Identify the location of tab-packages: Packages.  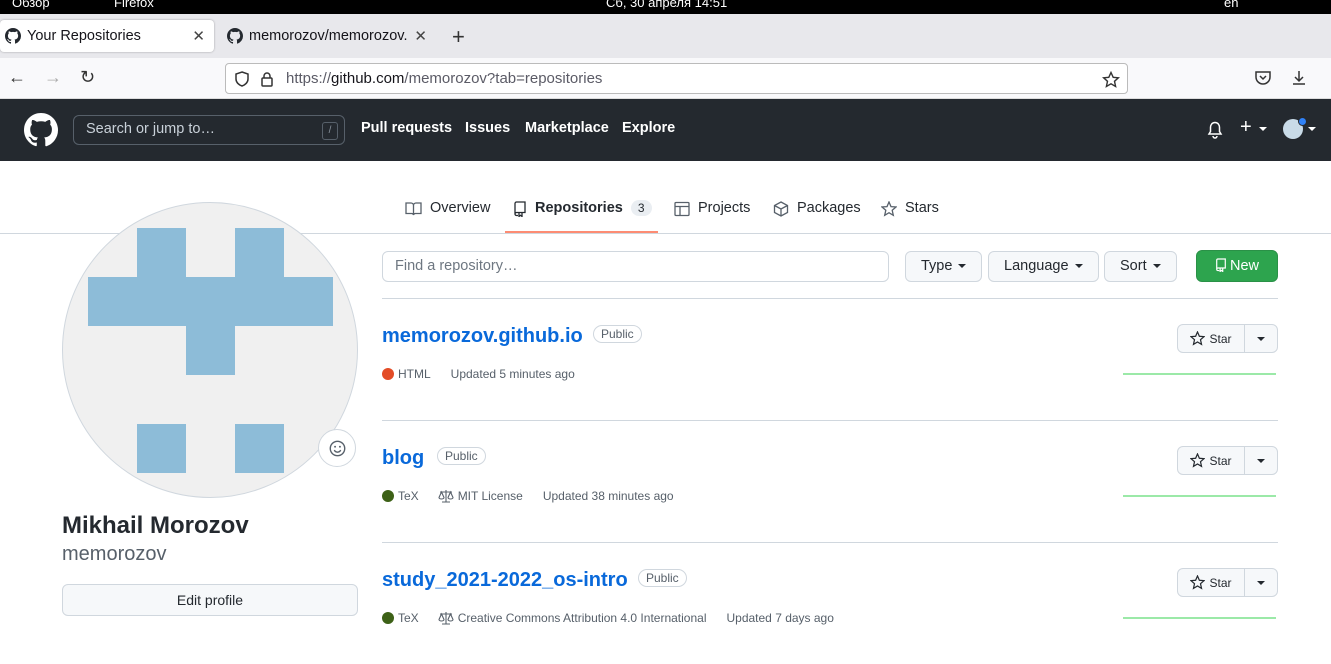
(817, 207).